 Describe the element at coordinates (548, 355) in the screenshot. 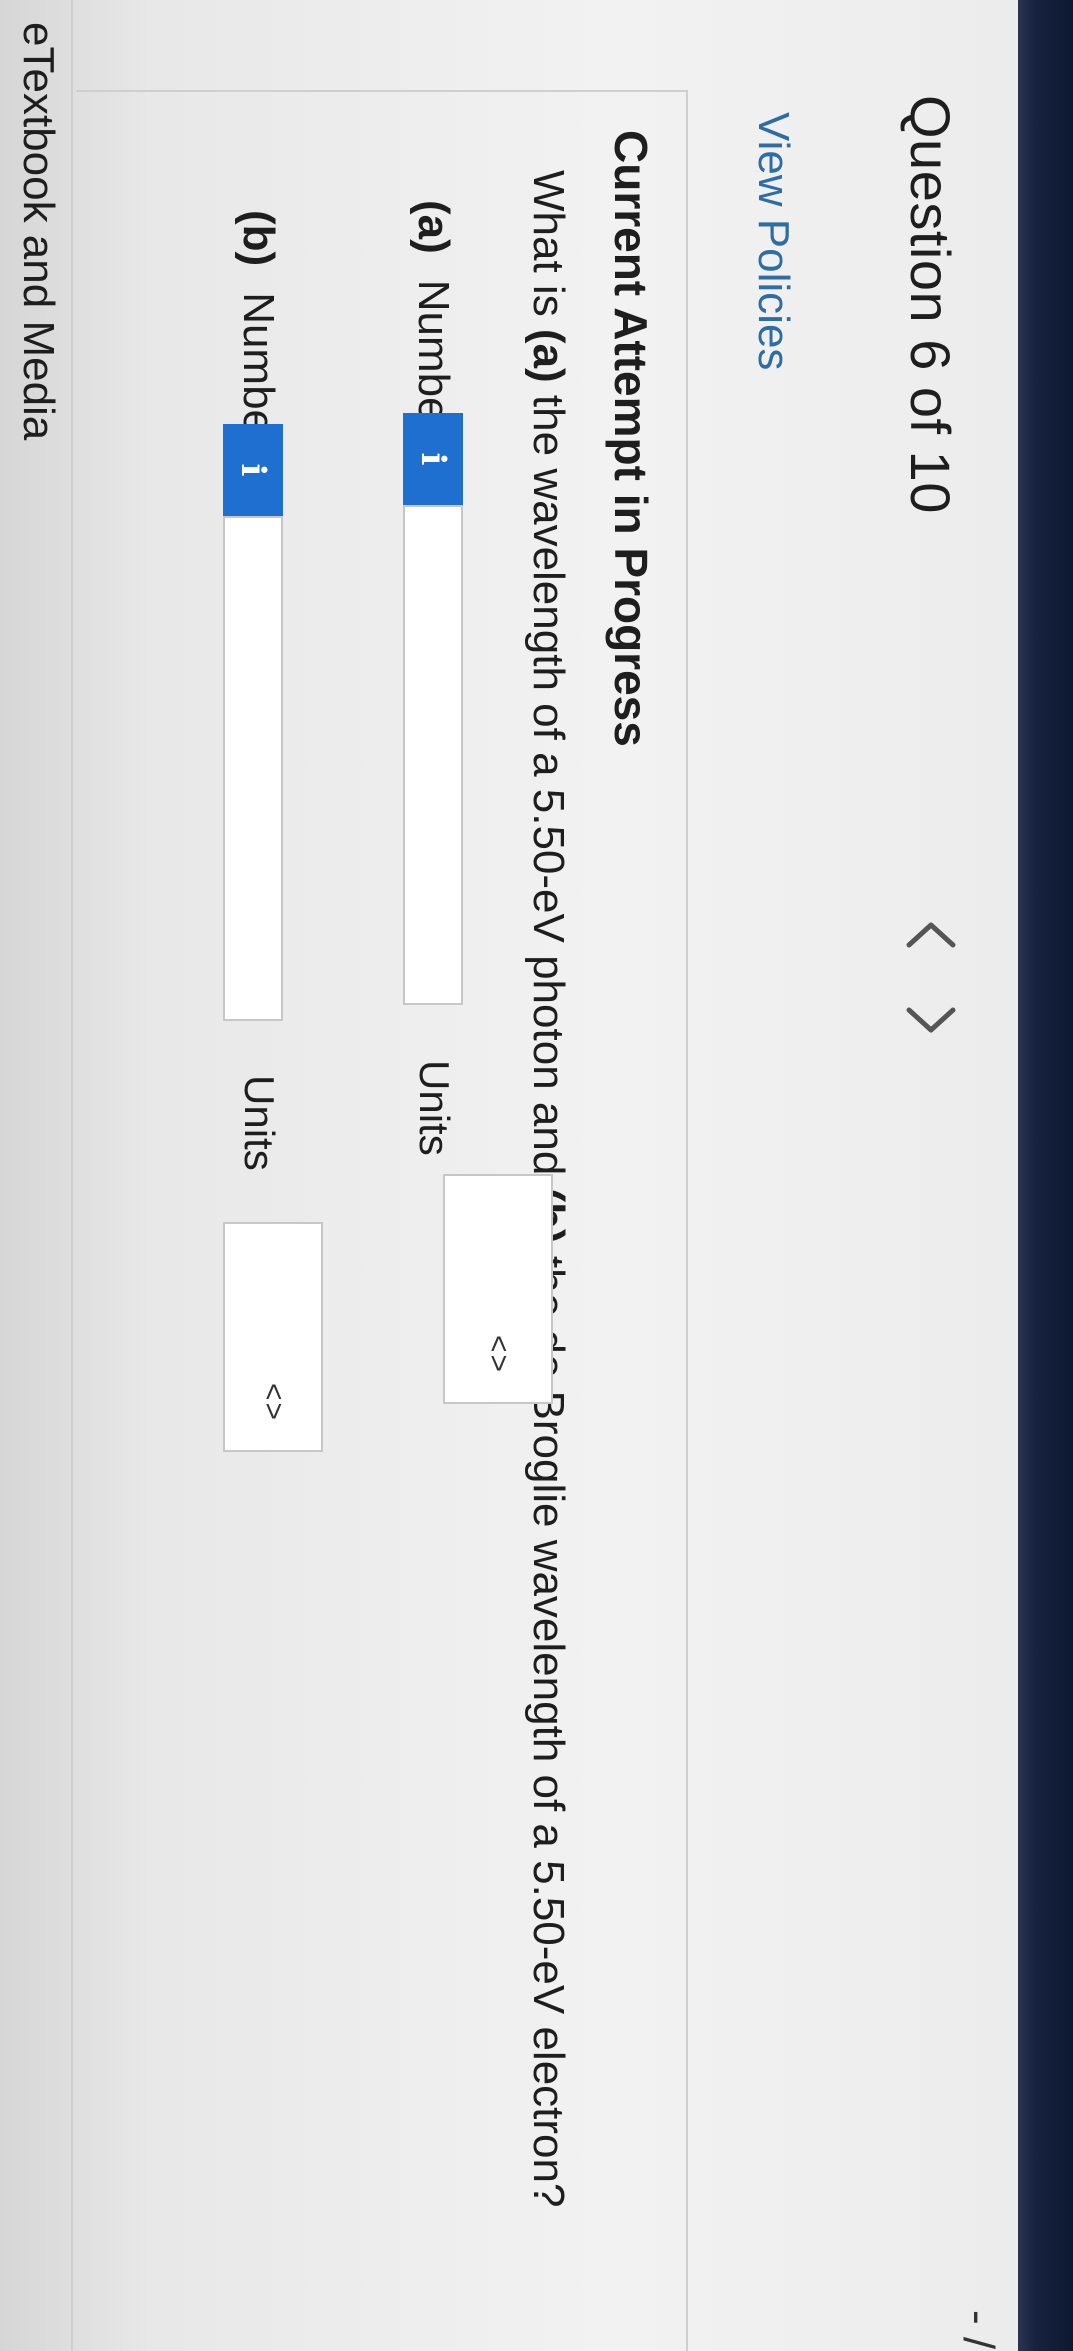

I see `prompt-part-a-tag: (a)` at that location.